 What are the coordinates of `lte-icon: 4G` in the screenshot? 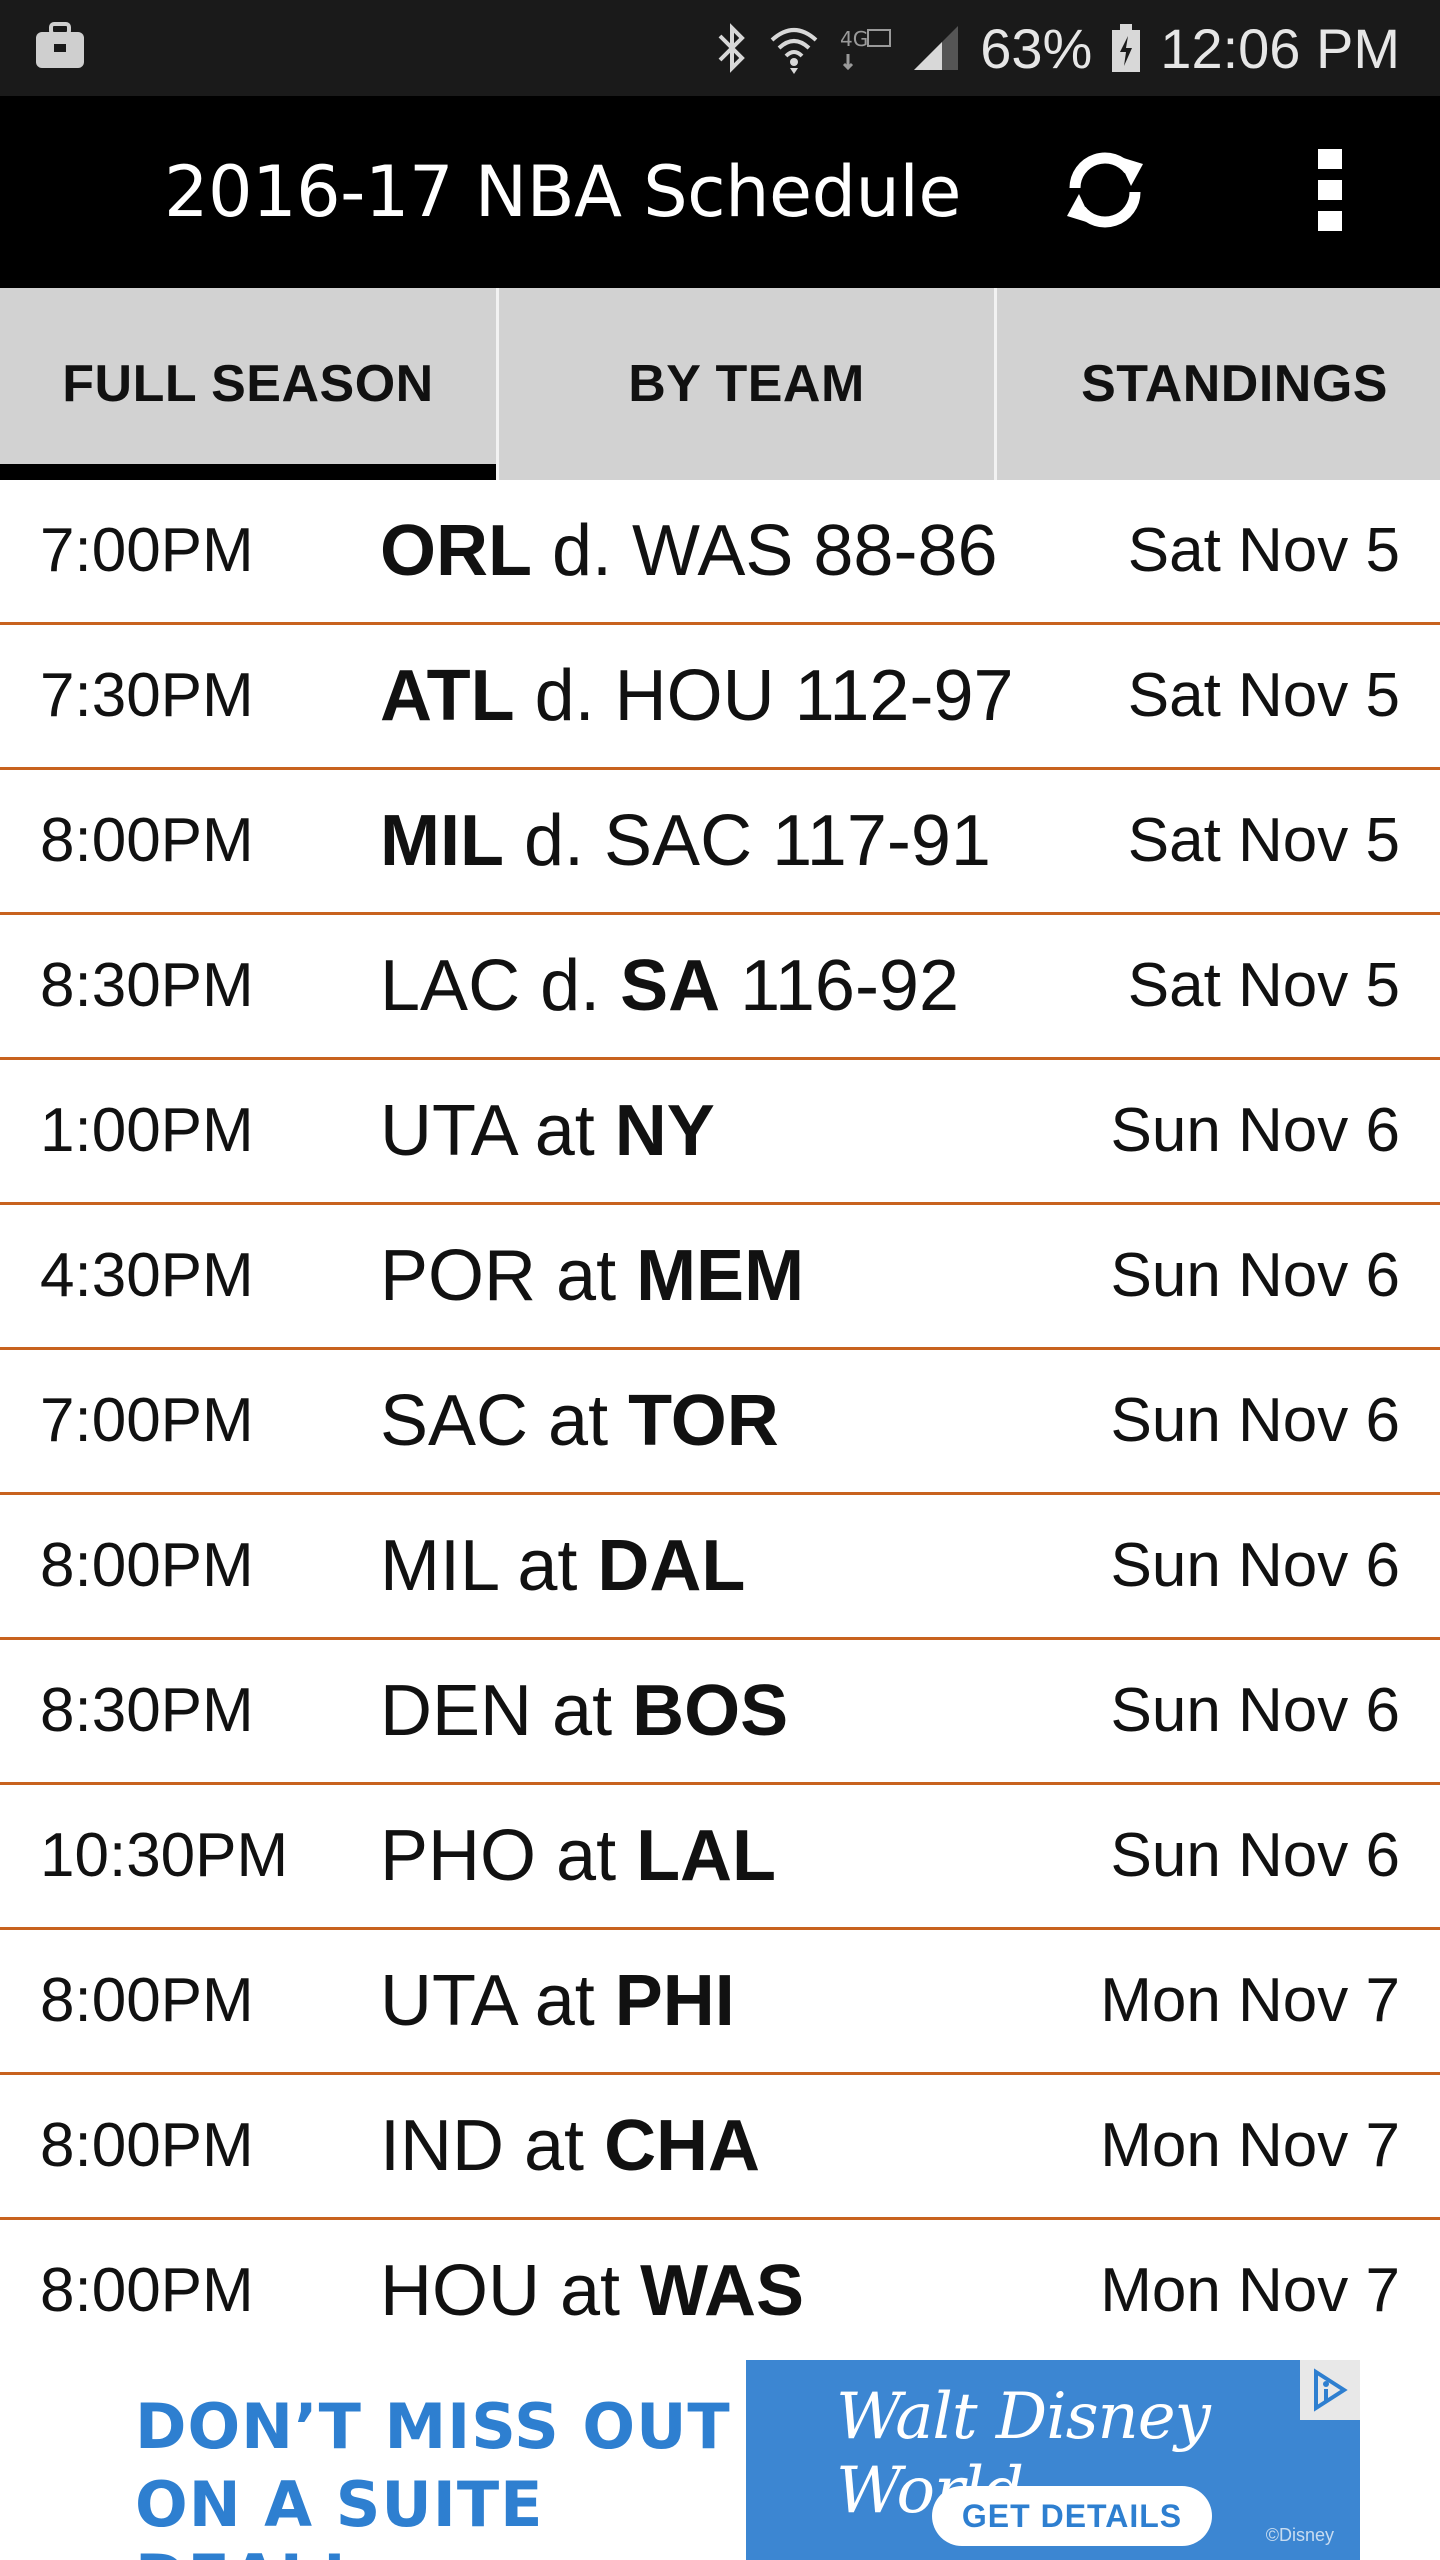 It's located at (866, 48).